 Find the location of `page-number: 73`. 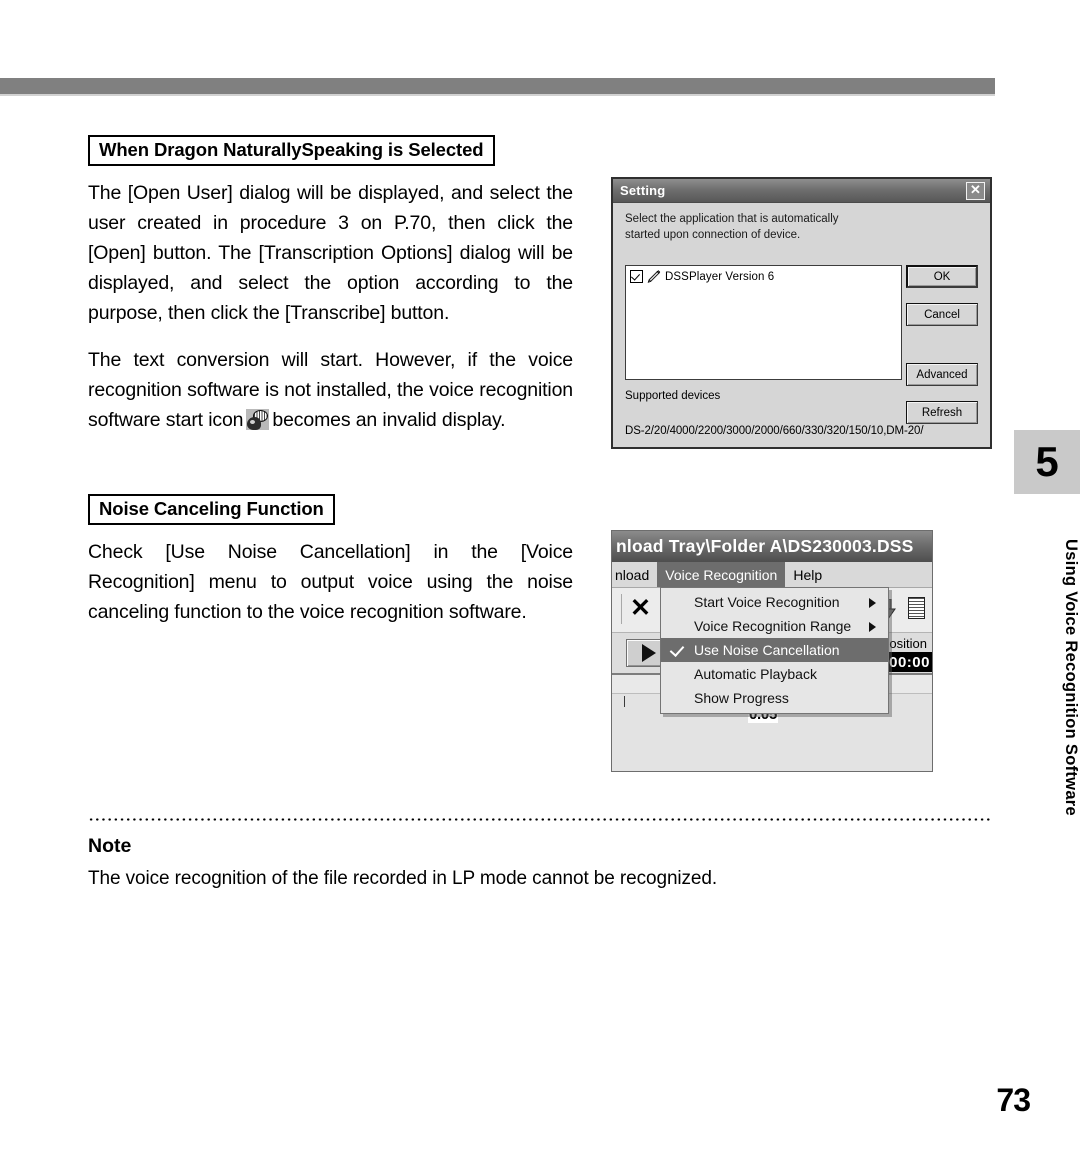

page-number: 73 is located at coordinates (1013, 1100).